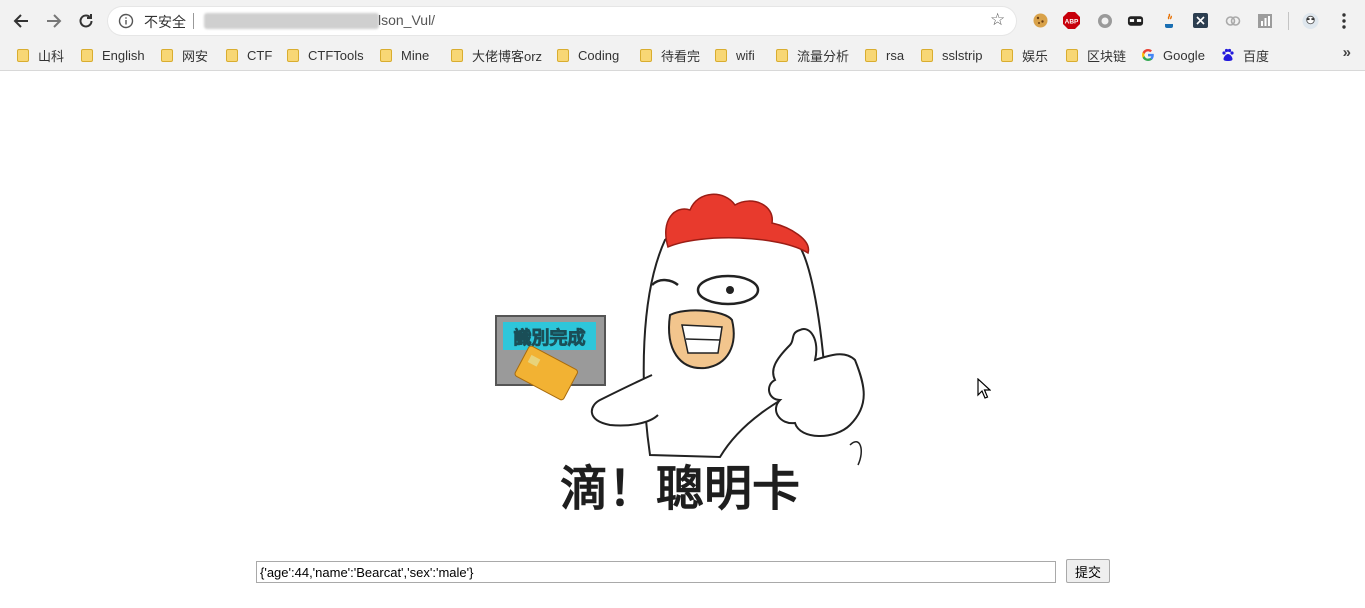 This screenshot has width=1365, height=608. What do you see at coordinates (1148, 55) in the screenshot?
I see `google-icon` at bounding box center [1148, 55].